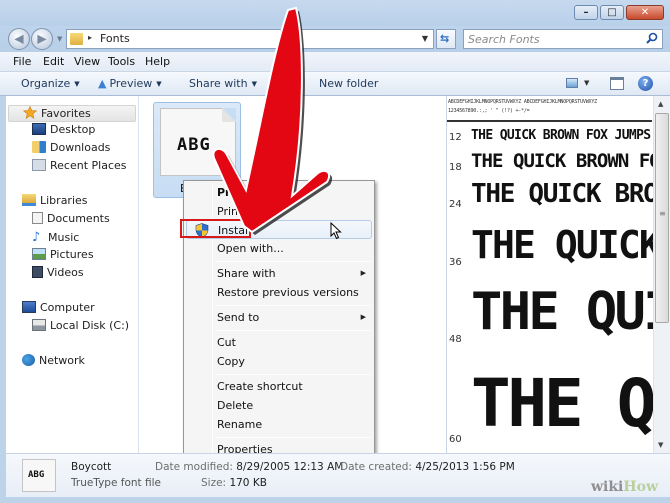  I want to click on nav-label: Favorites, so click(66, 113).